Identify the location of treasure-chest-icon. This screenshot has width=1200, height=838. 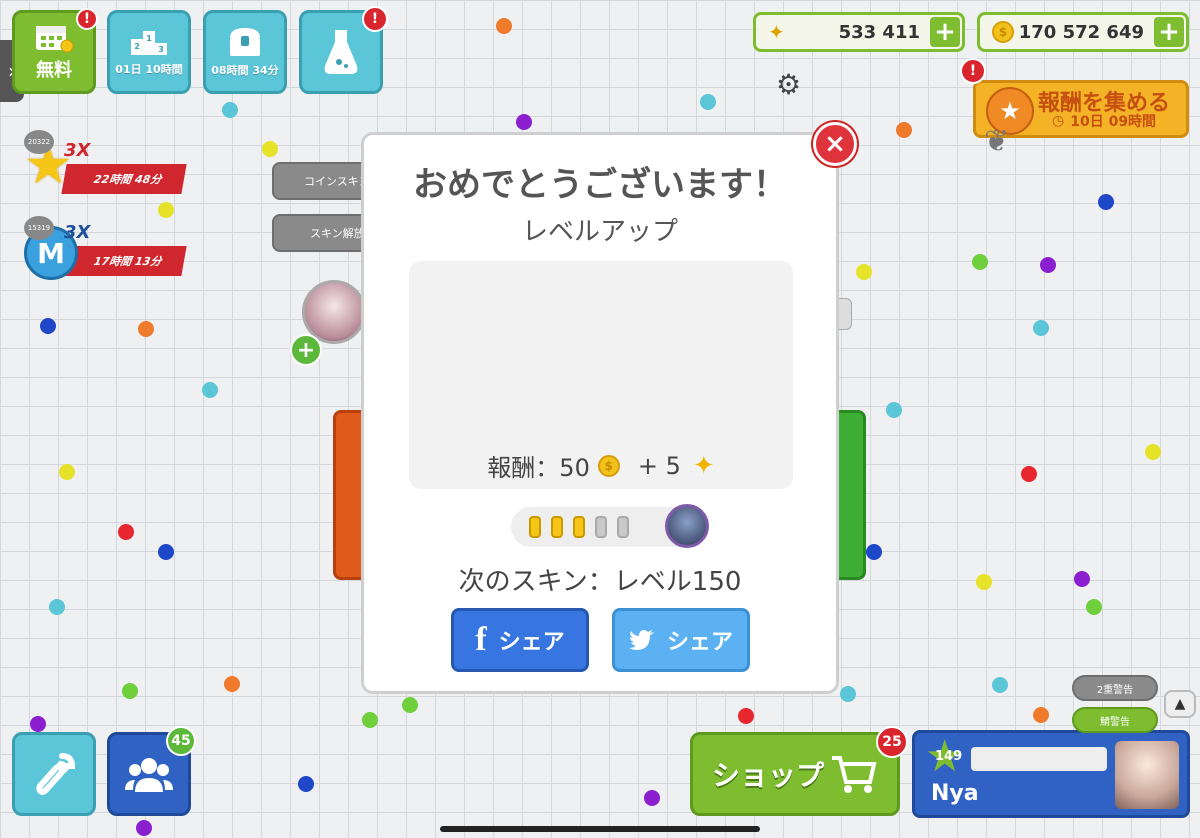
(245, 42).